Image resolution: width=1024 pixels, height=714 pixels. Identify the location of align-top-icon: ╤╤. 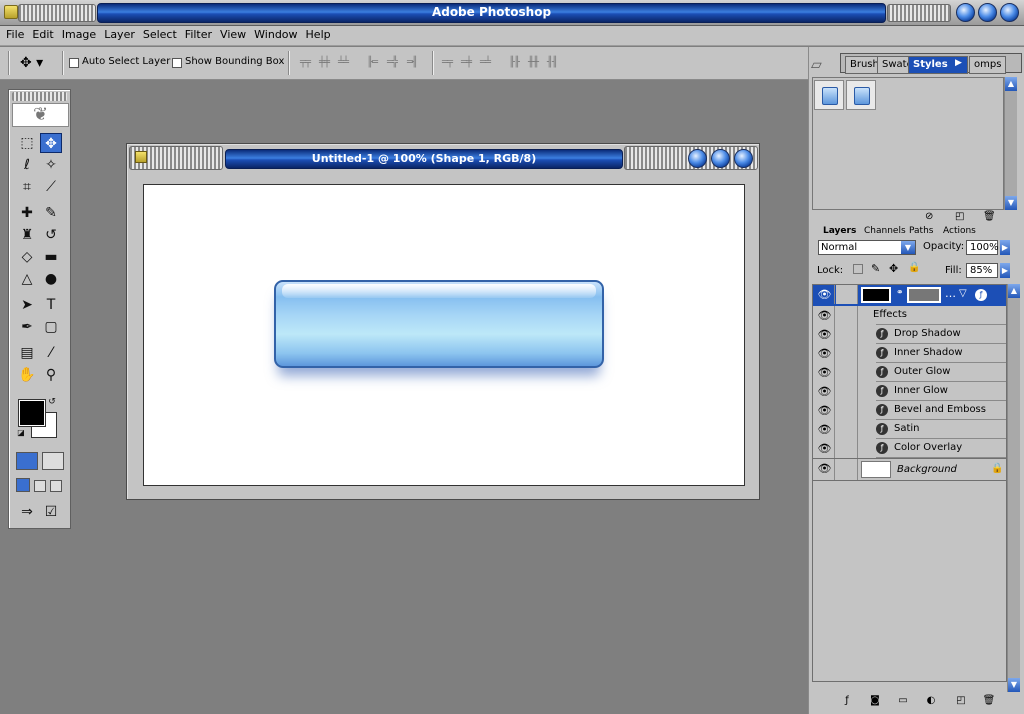
(308, 63).